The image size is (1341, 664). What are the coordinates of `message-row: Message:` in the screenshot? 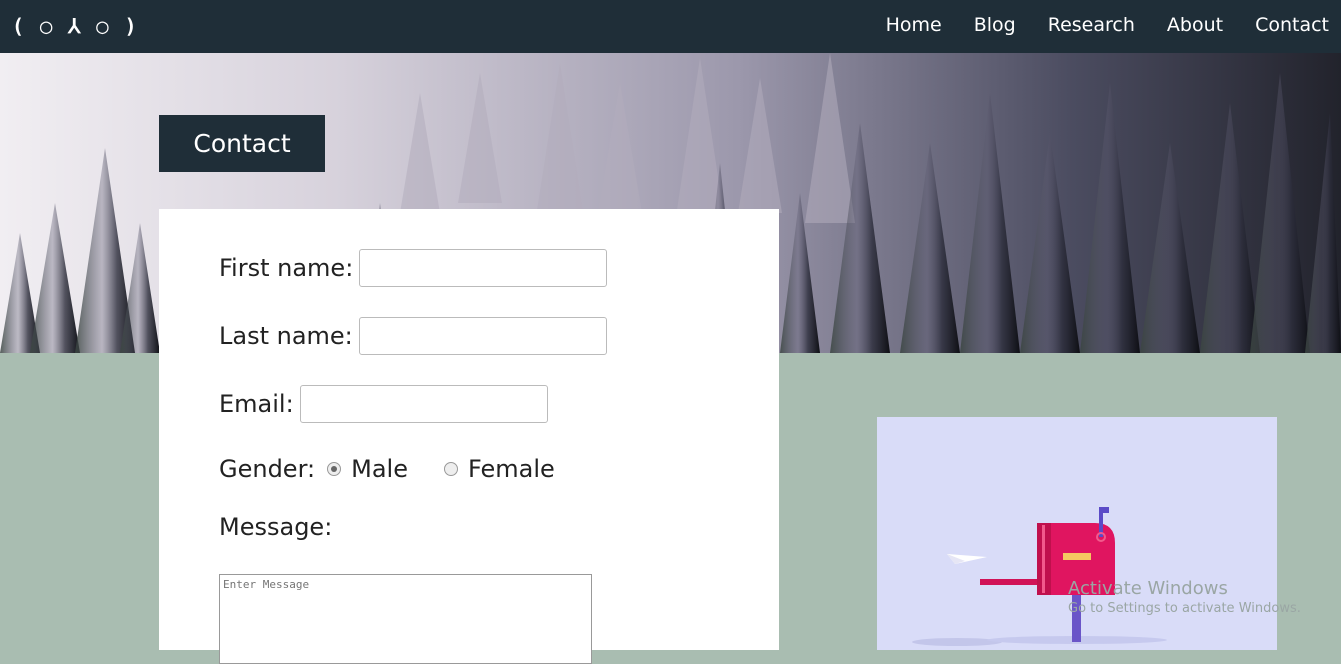 It's located at (275, 527).